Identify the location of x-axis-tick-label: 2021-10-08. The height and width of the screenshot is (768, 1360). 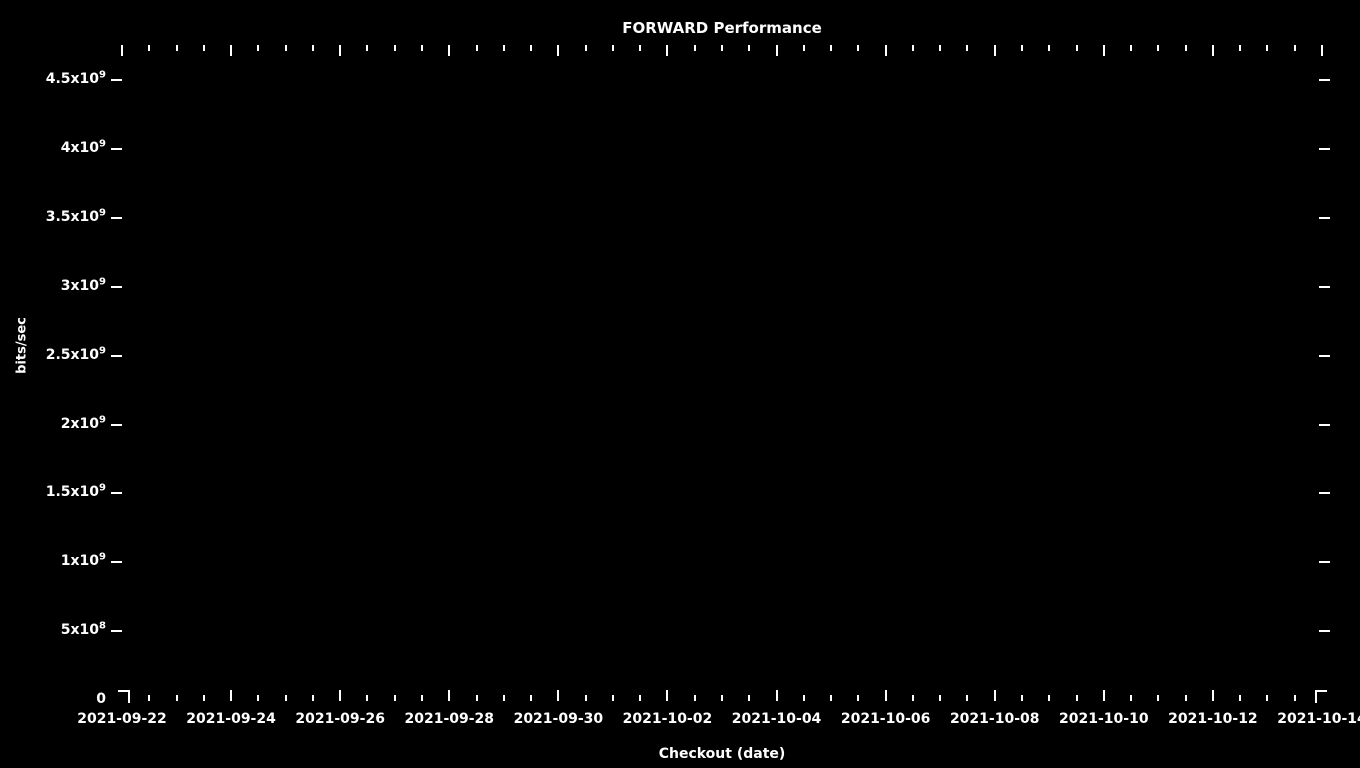
(994, 719).